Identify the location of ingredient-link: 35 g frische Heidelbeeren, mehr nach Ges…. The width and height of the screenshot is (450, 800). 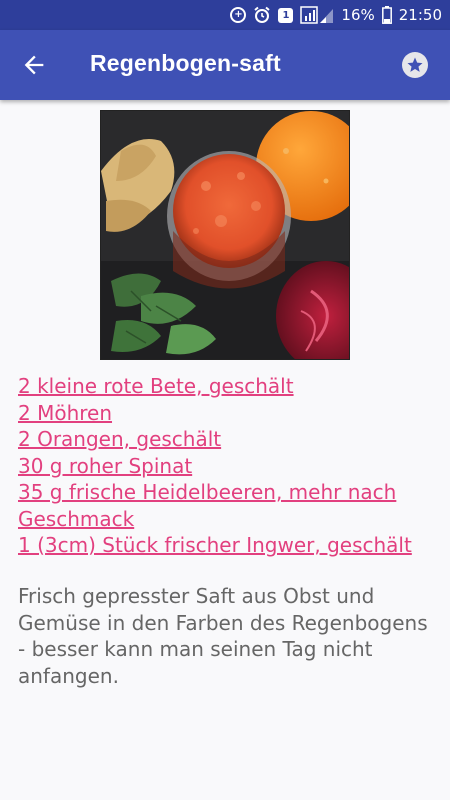
(228, 505).